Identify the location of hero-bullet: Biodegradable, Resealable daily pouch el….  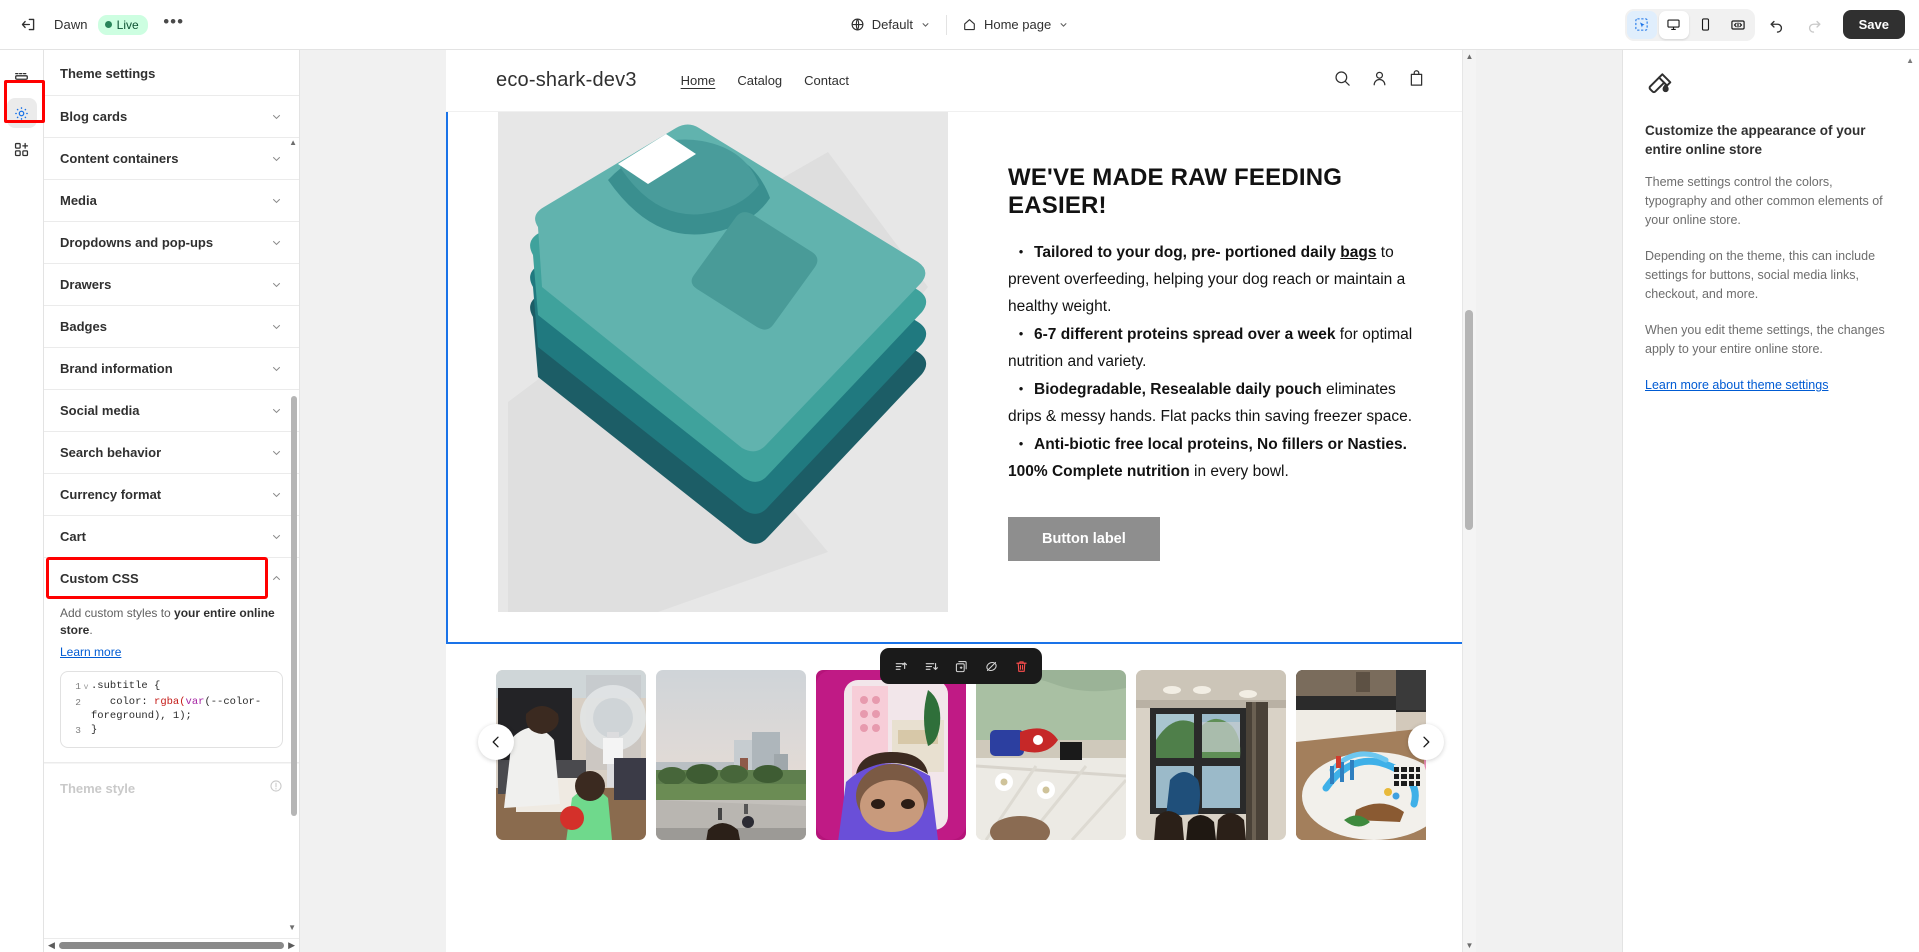
(1216, 402).